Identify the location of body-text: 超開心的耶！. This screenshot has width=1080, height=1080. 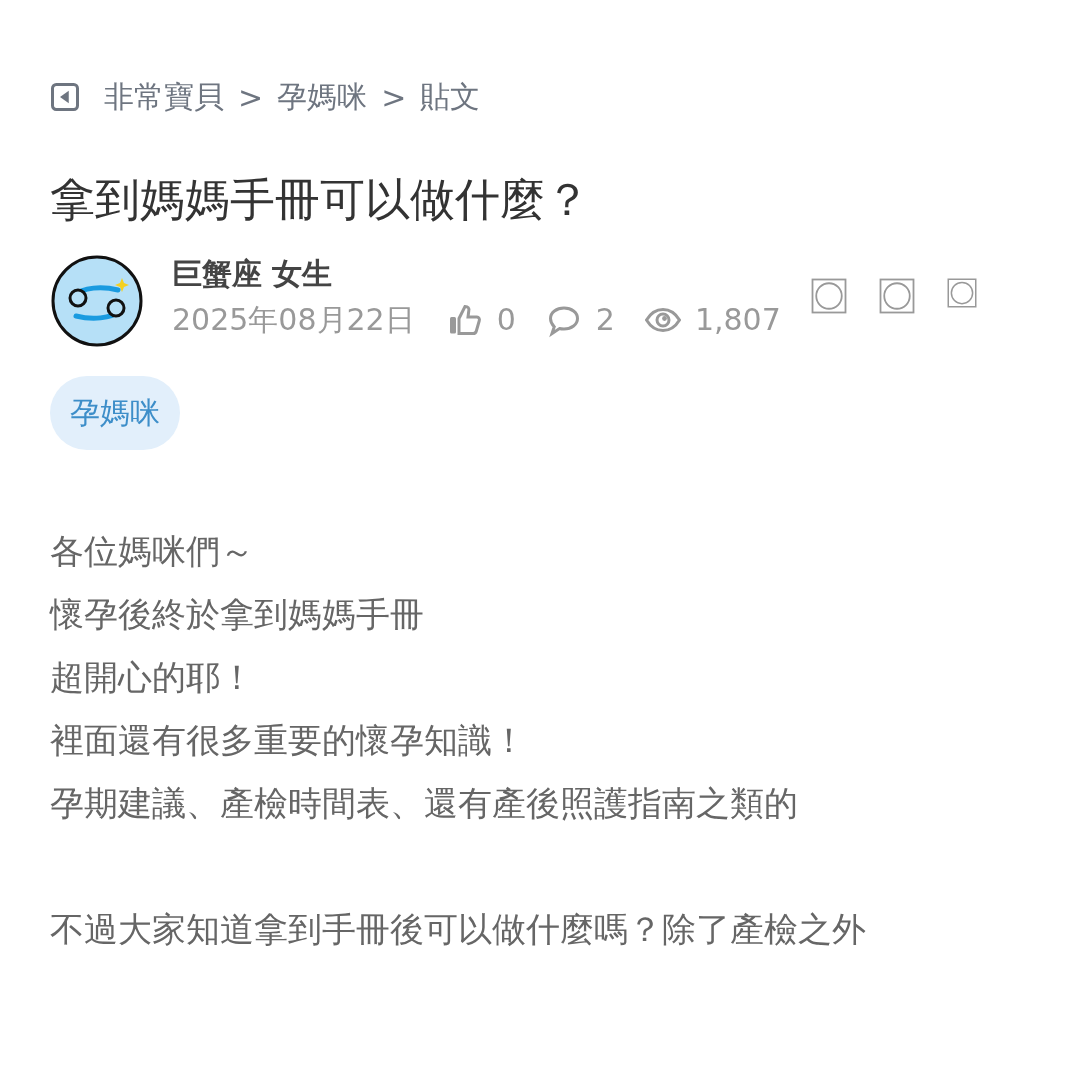
(152, 677).